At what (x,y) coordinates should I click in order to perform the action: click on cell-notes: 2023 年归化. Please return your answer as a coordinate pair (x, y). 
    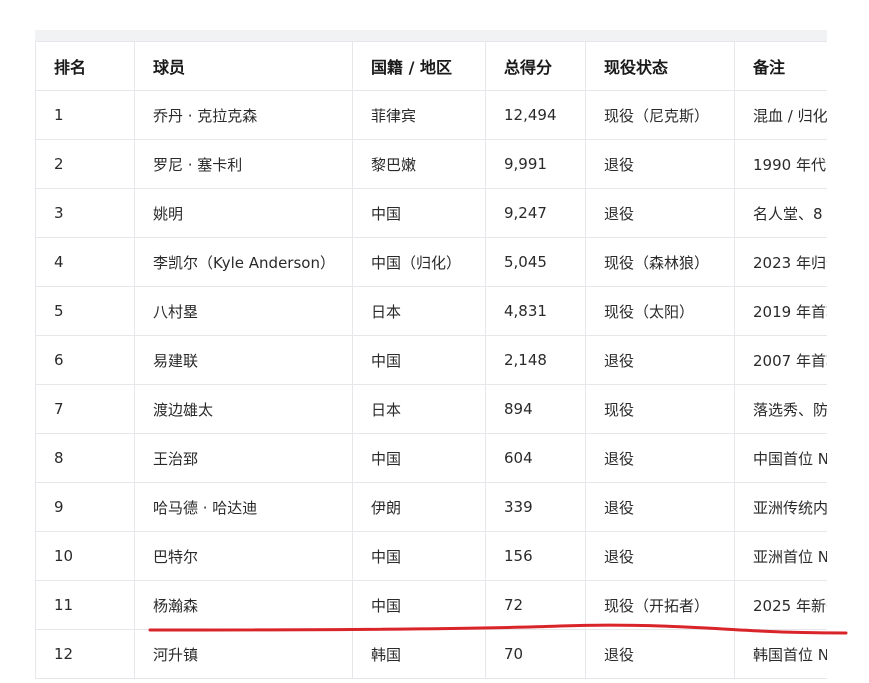
    Looking at the image, I should click on (780, 262).